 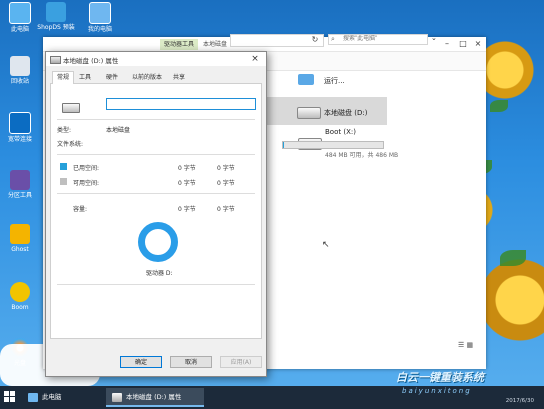 I want to click on tab-sharing: 共享, so click(x=179, y=77).